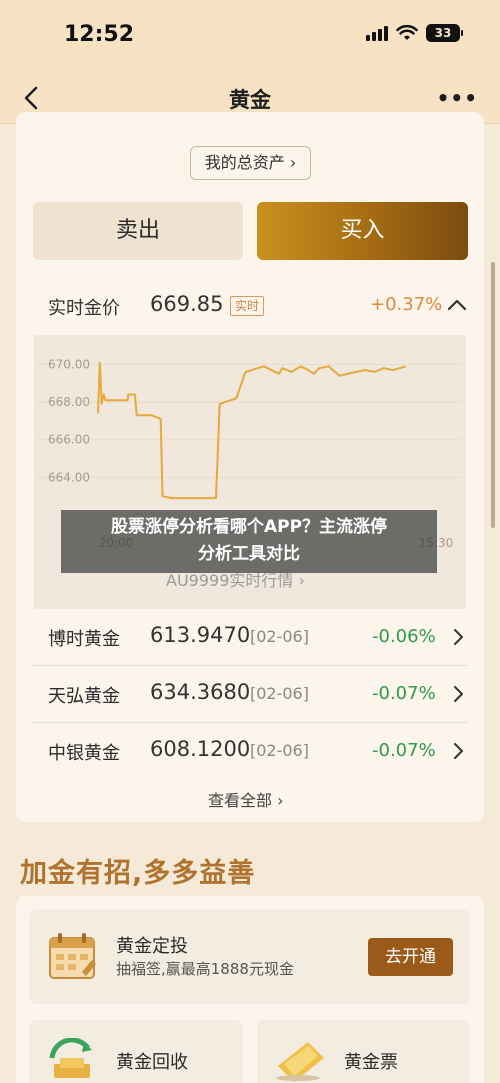  I want to click on price-change: +0.37%, so click(406, 304).